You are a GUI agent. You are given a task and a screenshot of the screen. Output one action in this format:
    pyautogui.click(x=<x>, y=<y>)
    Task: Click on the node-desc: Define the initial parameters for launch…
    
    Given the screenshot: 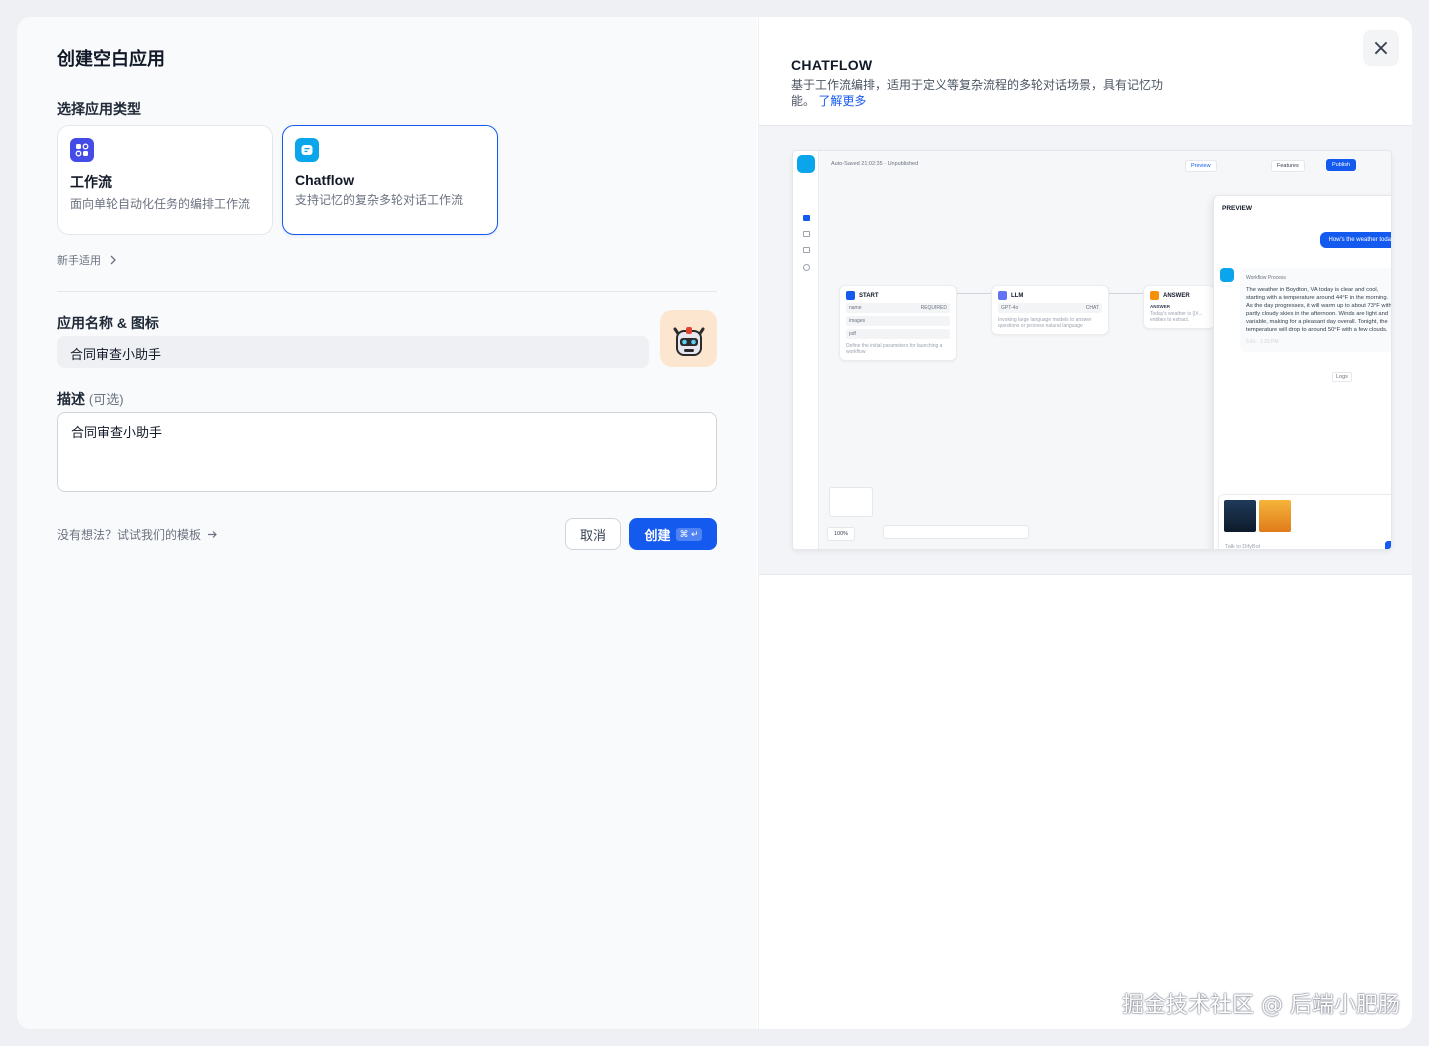 What is the action you would take?
    pyautogui.click(x=894, y=349)
    